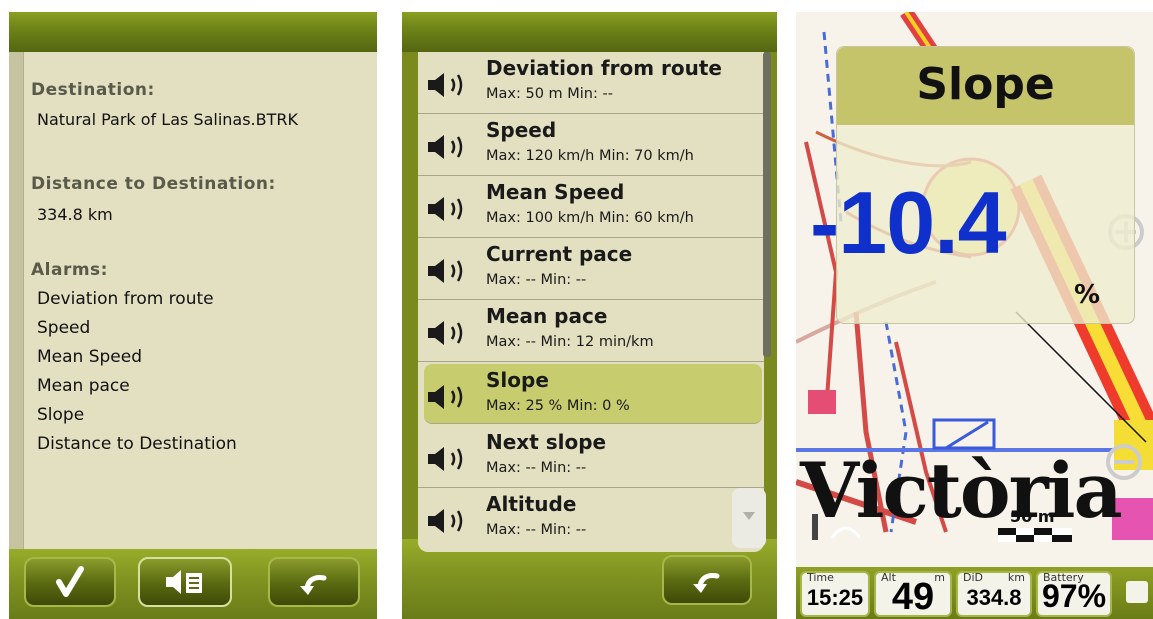 The width and height of the screenshot is (1153, 619). I want to click on alarm-range: Max: 25 % Min: 0 %, so click(558, 406).